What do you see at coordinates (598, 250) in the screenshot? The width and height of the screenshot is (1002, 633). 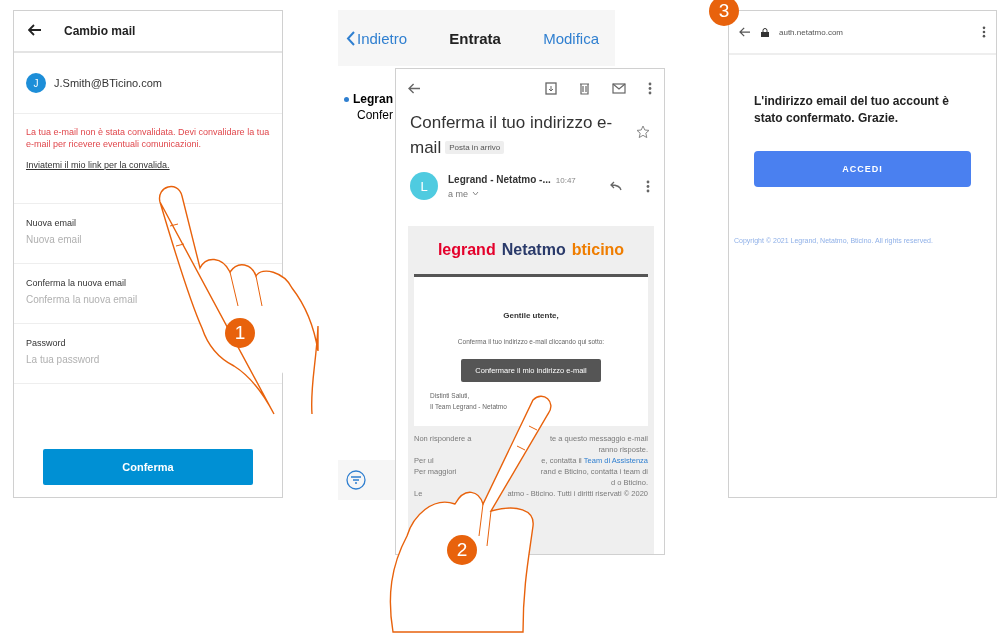 I see `brand-logo: bticino` at bounding box center [598, 250].